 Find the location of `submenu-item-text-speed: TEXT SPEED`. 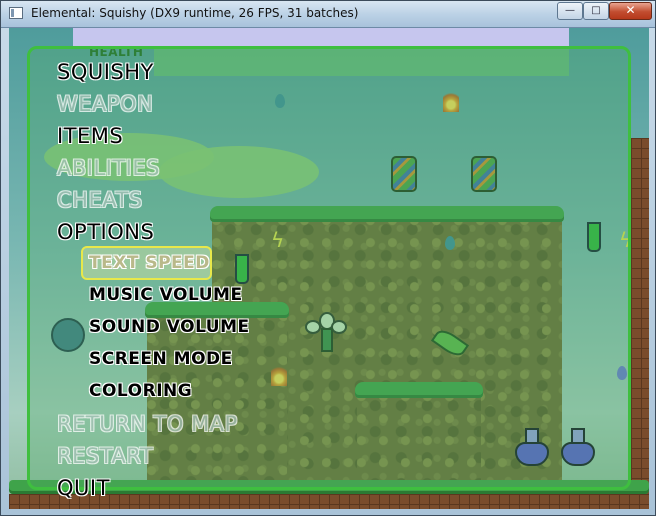

submenu-item-text-speed: TEXT SPEED is located at coordinates (149, 263).